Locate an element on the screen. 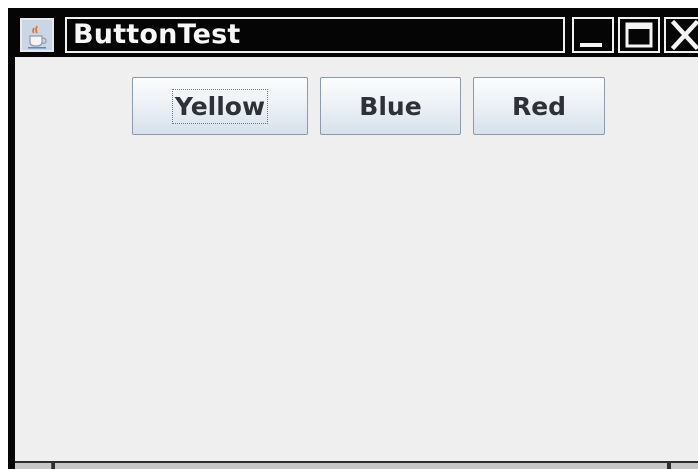 The image size is (698, 469). maximize-button is located at coordinates (639, 35).